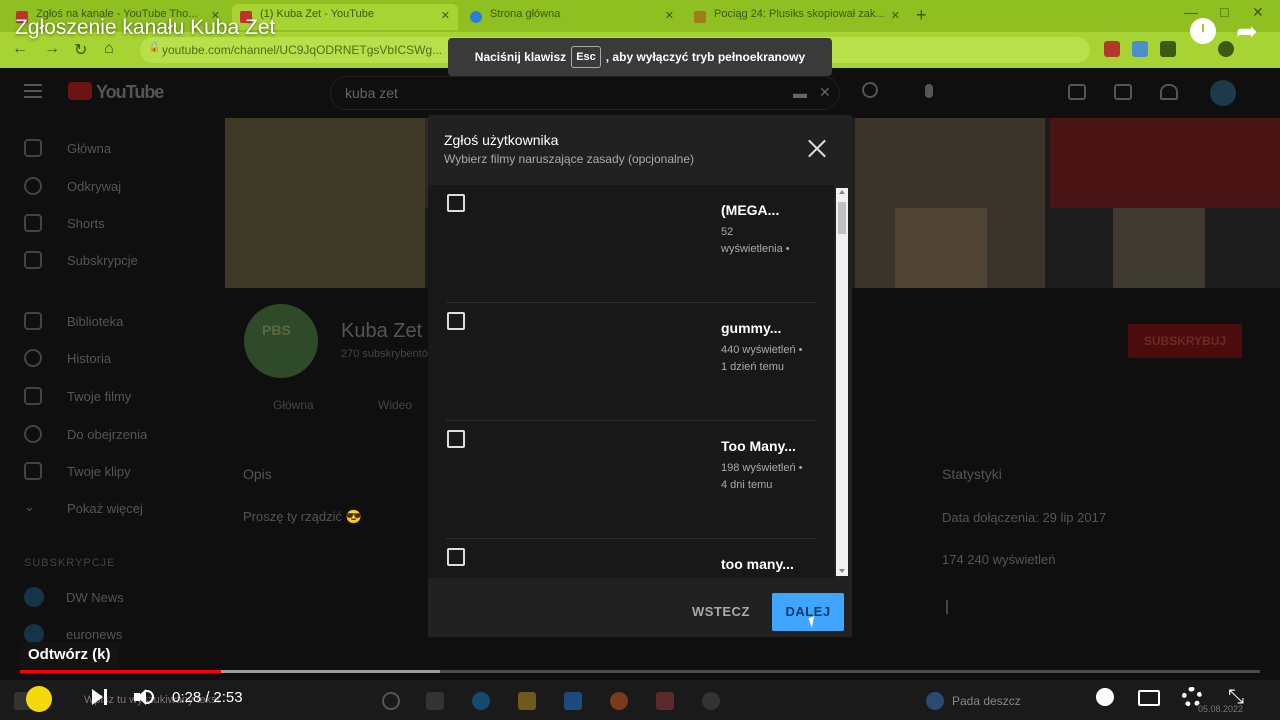 This screenshot has height=720, width=1280. I want to click on notifications-icon, so click(1169, 92).